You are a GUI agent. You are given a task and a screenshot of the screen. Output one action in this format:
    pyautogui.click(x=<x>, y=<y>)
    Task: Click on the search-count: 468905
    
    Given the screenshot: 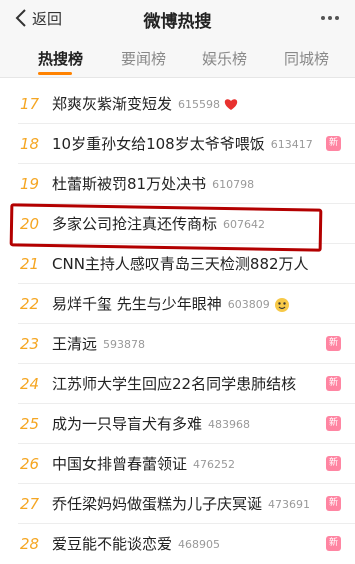 What is the action you would take?
    pyautogui.click(x=199, y=544)
    